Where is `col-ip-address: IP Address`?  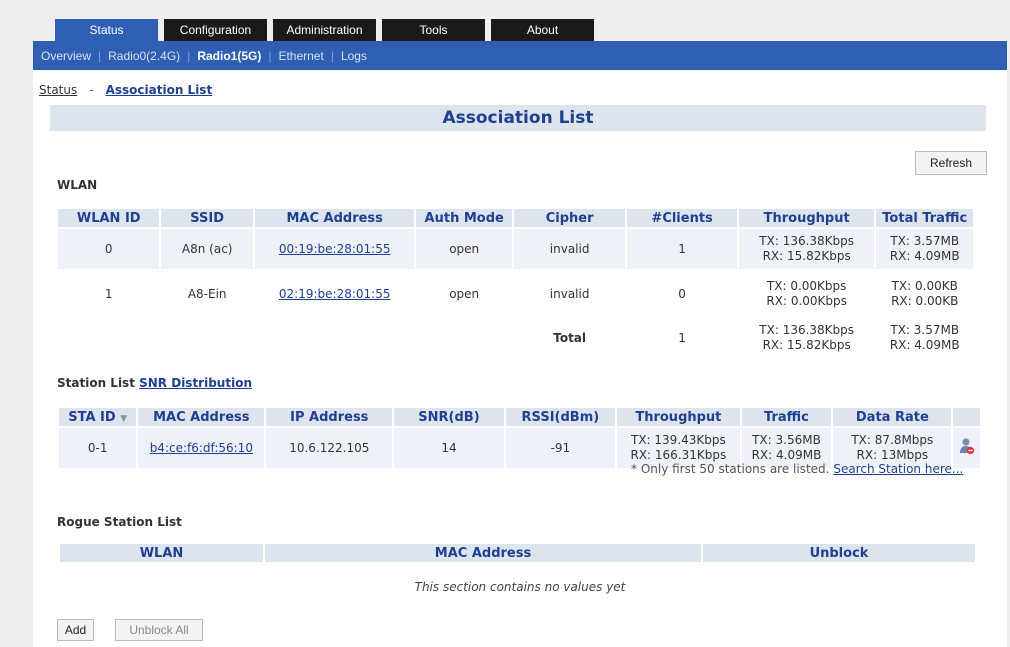
col-ip-address: IP Address is located at coordinates (329, 417).